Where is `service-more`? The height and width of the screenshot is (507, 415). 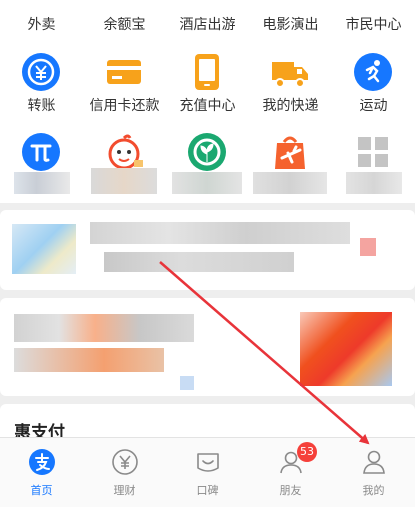 service-more is located at coordinates (373, 164).